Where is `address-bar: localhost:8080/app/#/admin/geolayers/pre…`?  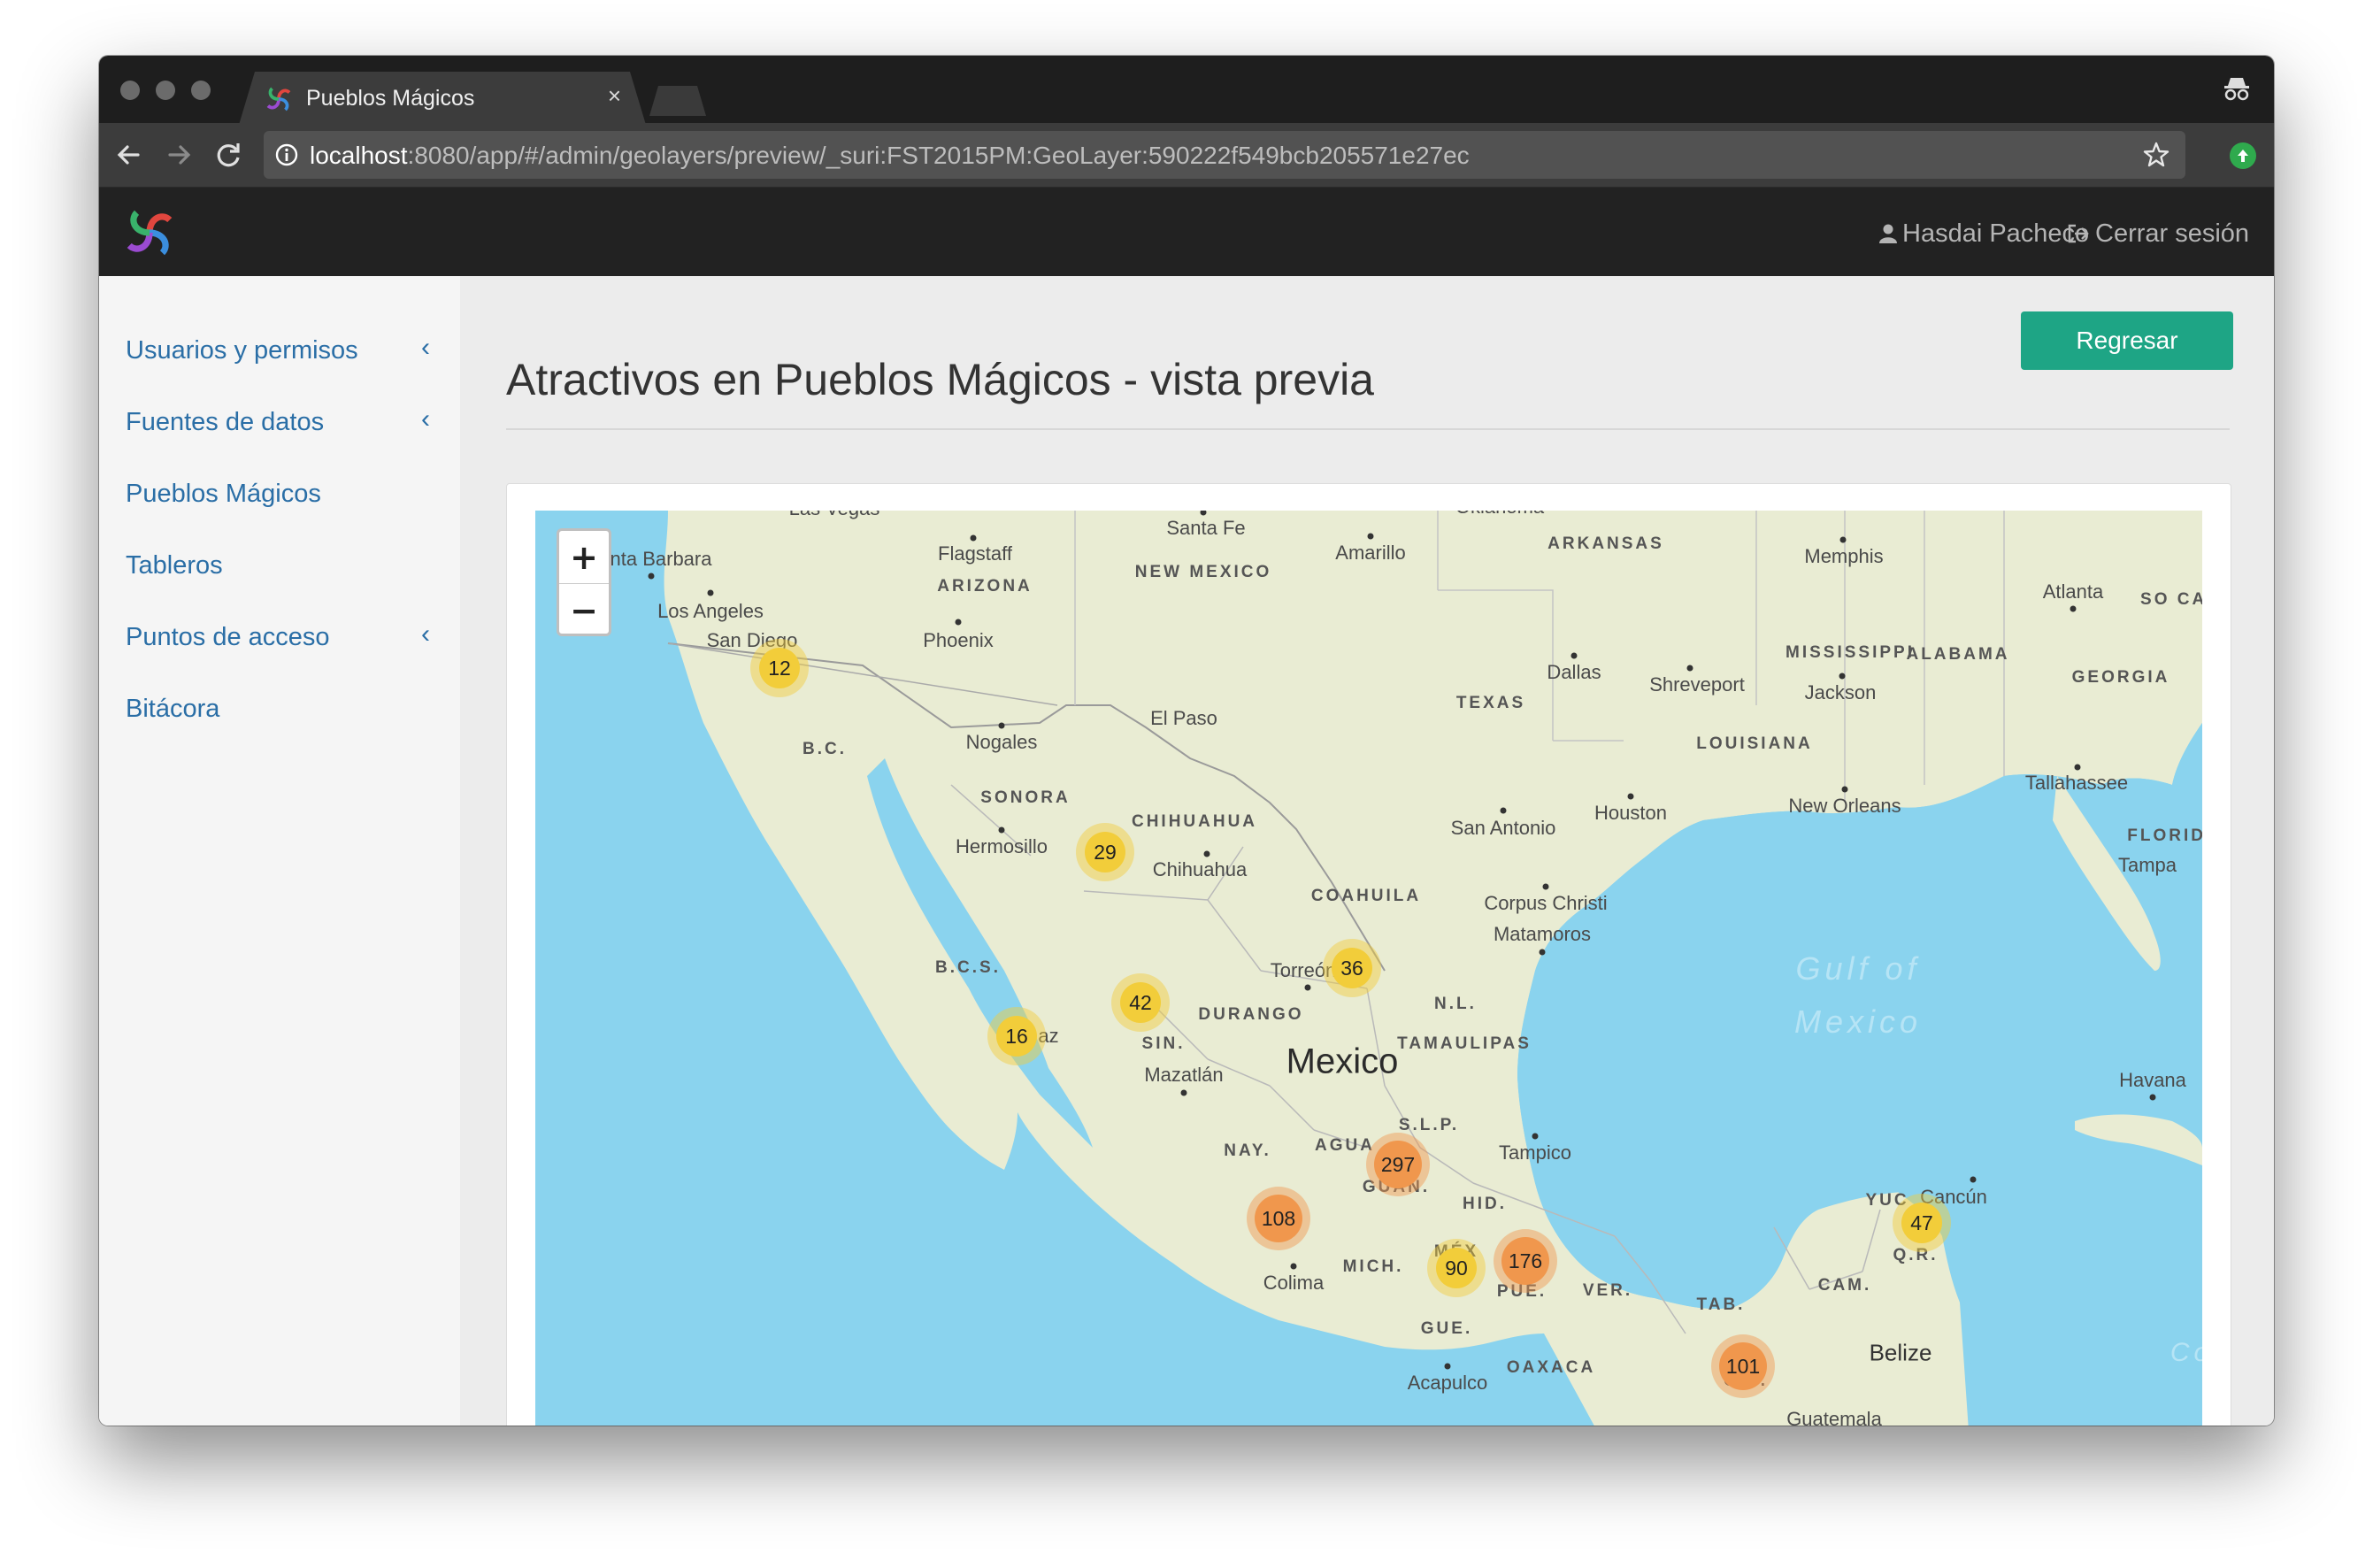 address-bar: localhost:8080/app/#/admin/geolayers/pre… is located at coordinates (1225, 155).